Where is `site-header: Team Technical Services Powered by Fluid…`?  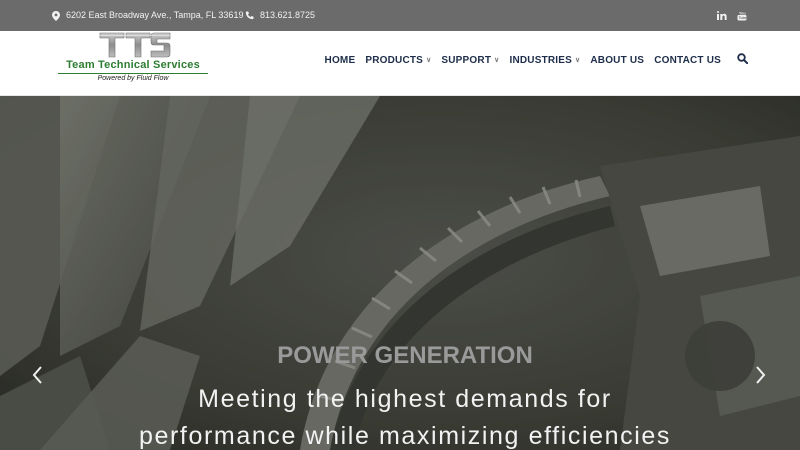
site-header: Team Technical Services Powered by Fluid… is located at coordinates (400, 63).